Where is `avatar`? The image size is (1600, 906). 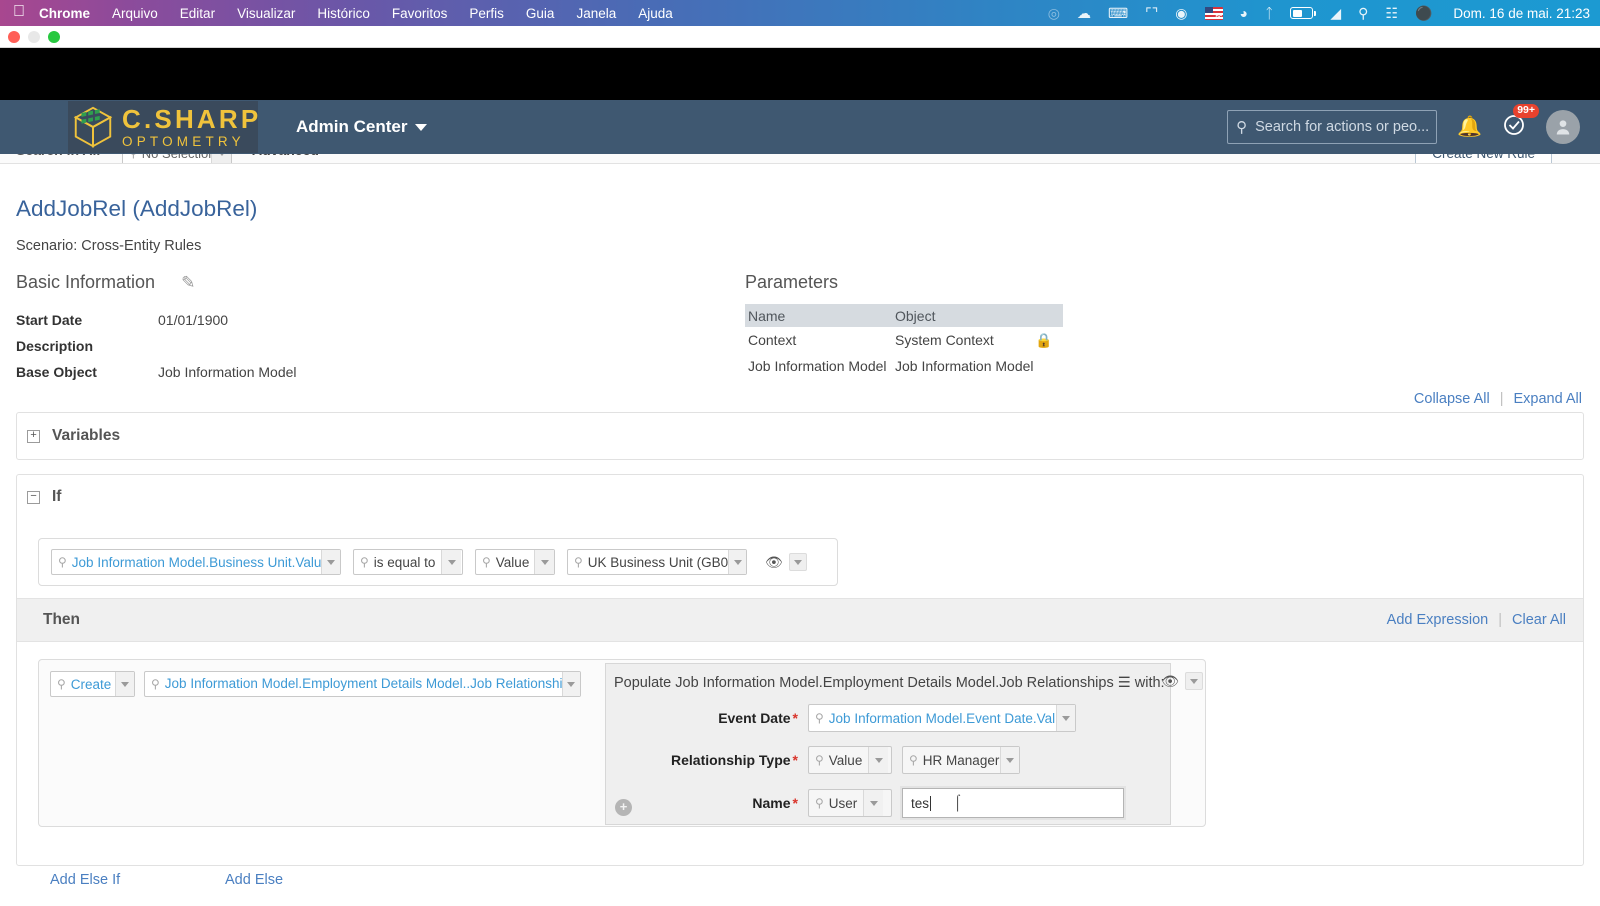 avatar is located at coordinates (1563, 127).